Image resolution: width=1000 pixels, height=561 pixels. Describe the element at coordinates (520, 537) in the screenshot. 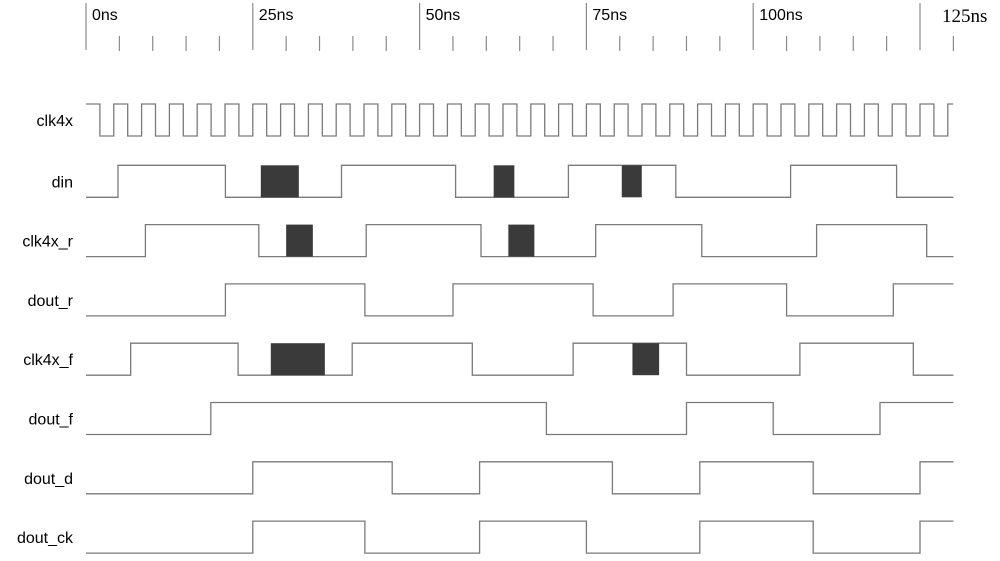

I see `waveform-dout-ck` at that location.